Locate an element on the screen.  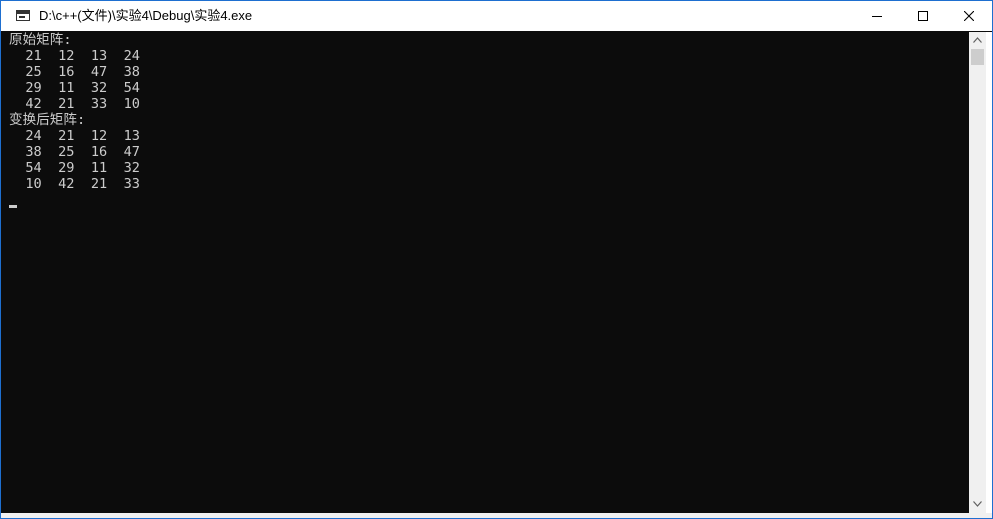
console-line: 21 12 13 24 is located at coordinates (74, 56).